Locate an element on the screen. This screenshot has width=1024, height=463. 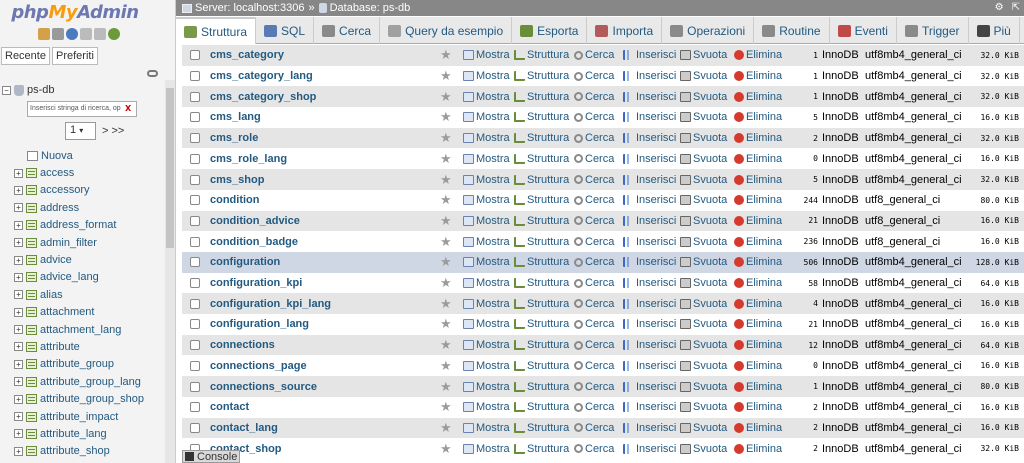
sidebar-table-advice: + advice is located at coordinates (79, 259).